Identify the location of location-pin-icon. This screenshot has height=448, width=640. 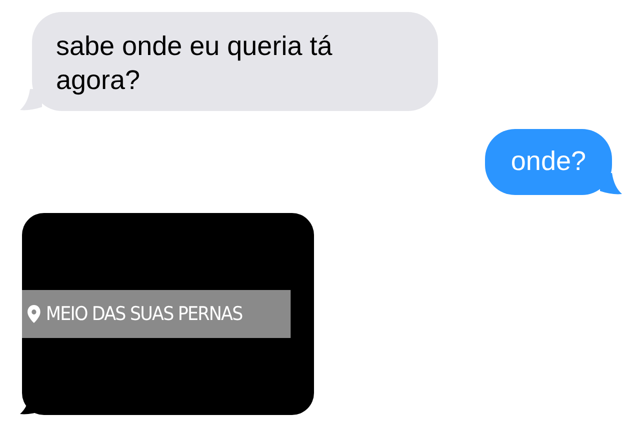
(34, 314).